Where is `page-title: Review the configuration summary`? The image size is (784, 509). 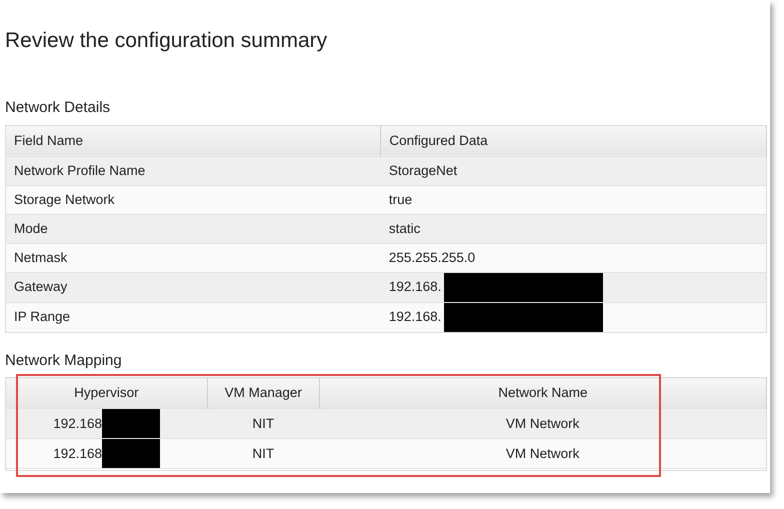 page-title: Review the configuration summary is located at coordinates (166, 41).